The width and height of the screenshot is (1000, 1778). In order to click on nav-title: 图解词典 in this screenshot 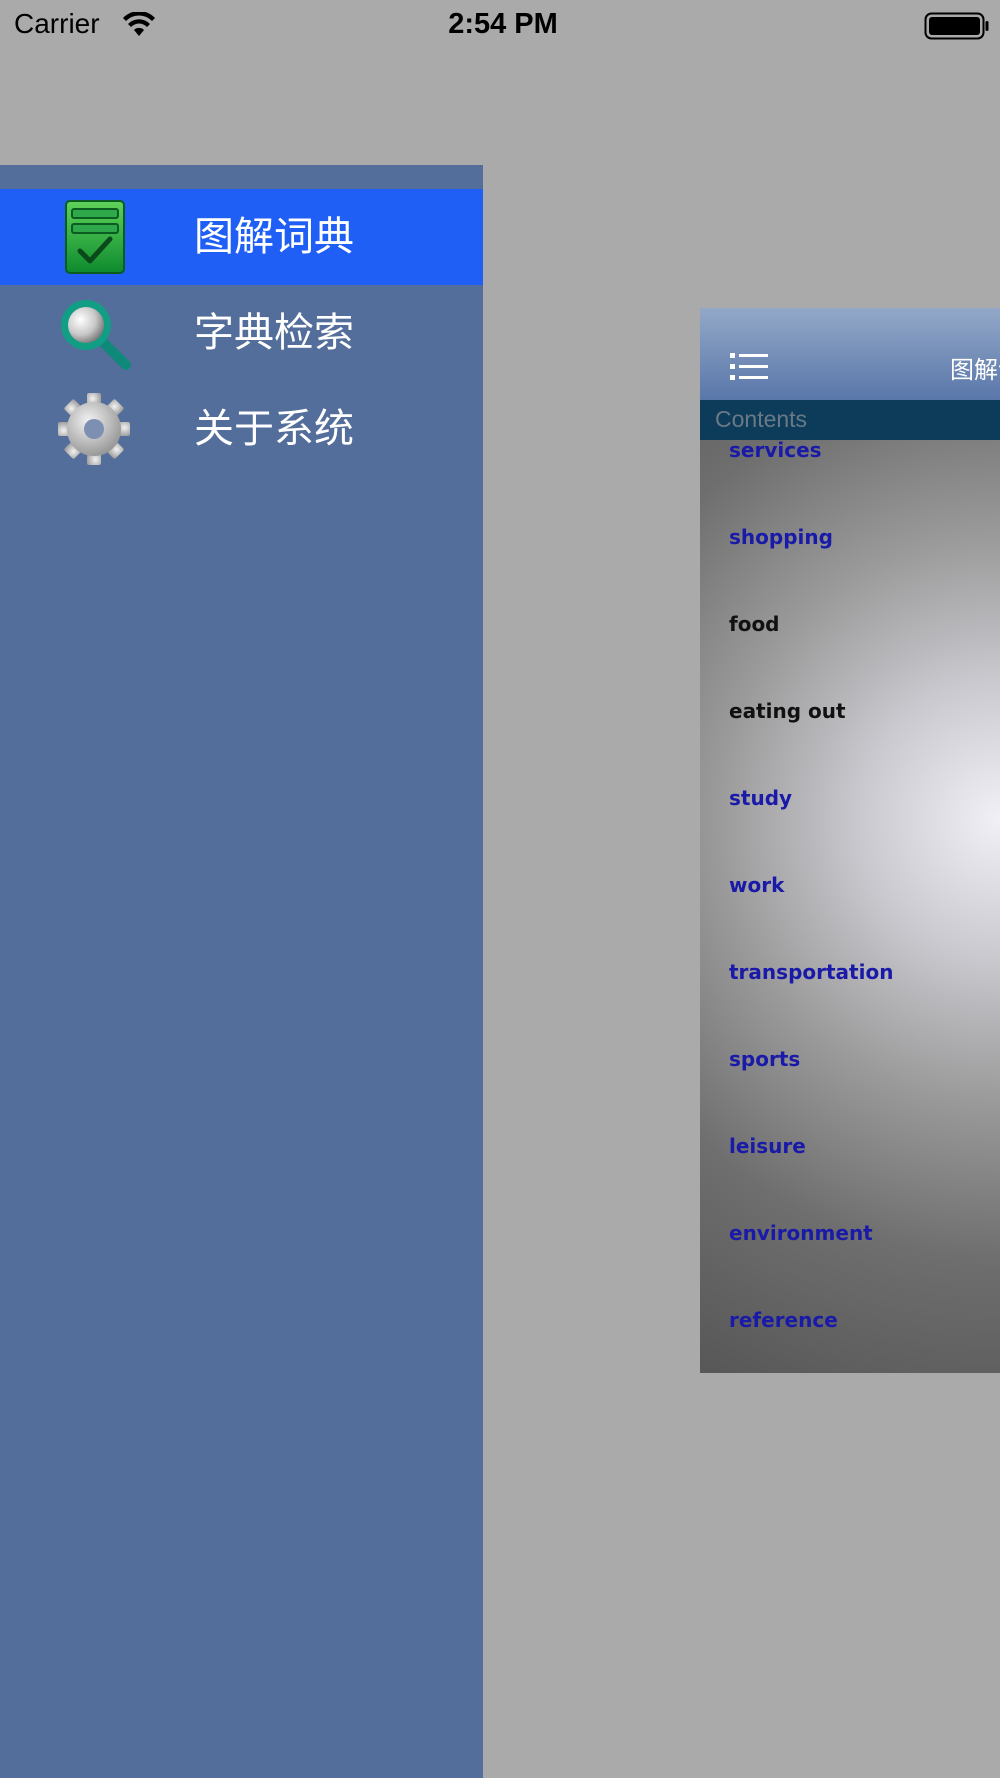, I will do `click(975, 370)`.